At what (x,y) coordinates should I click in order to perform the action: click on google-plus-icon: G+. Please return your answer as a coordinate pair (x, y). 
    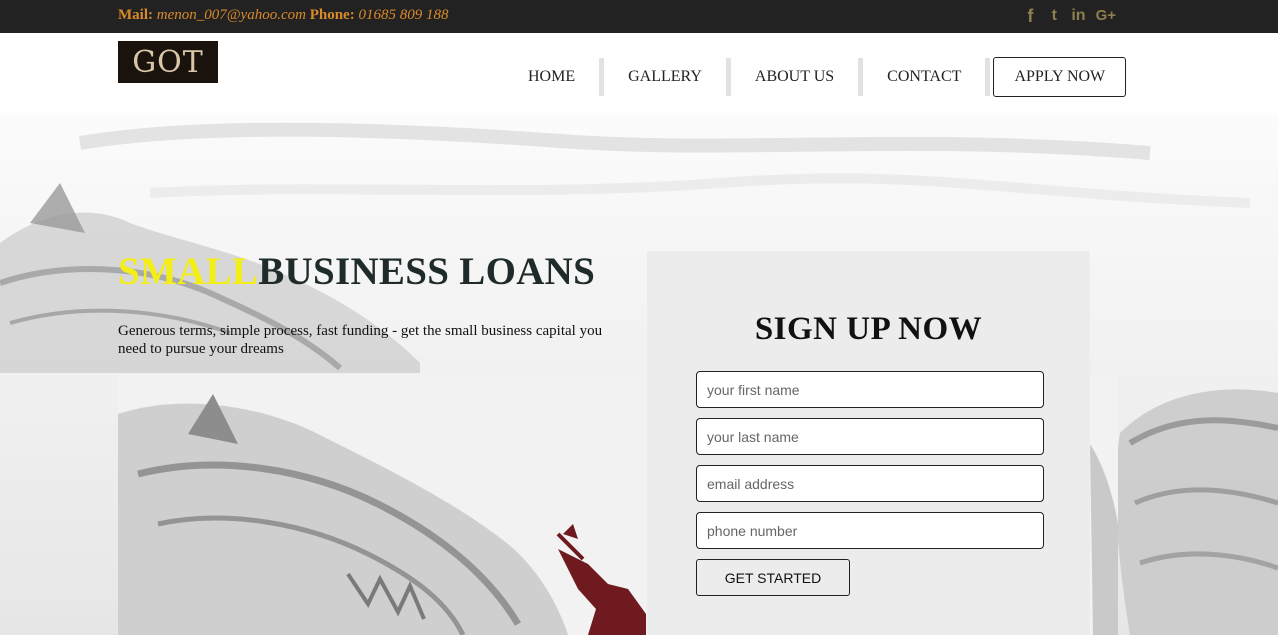
    Looking at the image, I should click on (1106, 16).